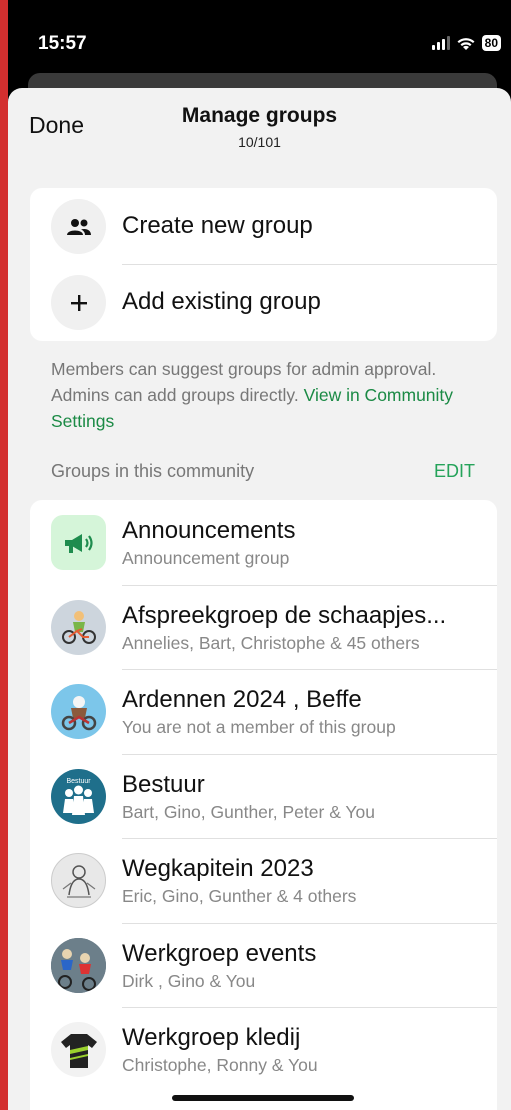 Image resolution: width=511 pixels, height=1110 pixels. What do you see at coordinates (78, 781) in the screenshot?
I see `svg-text: Bestuur` at bounding box center [78, 781].